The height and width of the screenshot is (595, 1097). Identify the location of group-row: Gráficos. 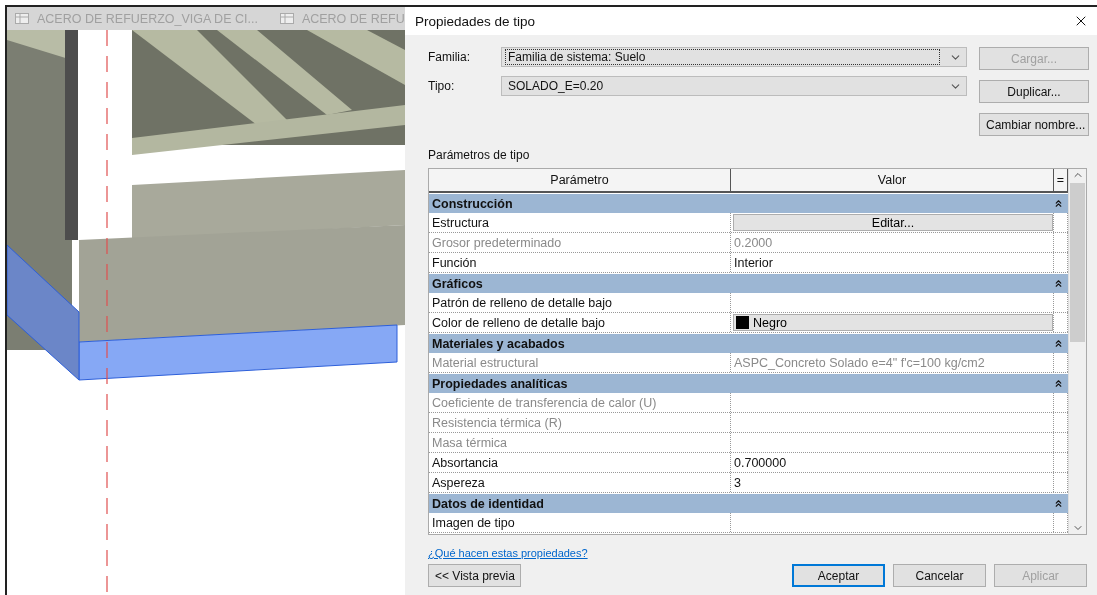
(748, 283).